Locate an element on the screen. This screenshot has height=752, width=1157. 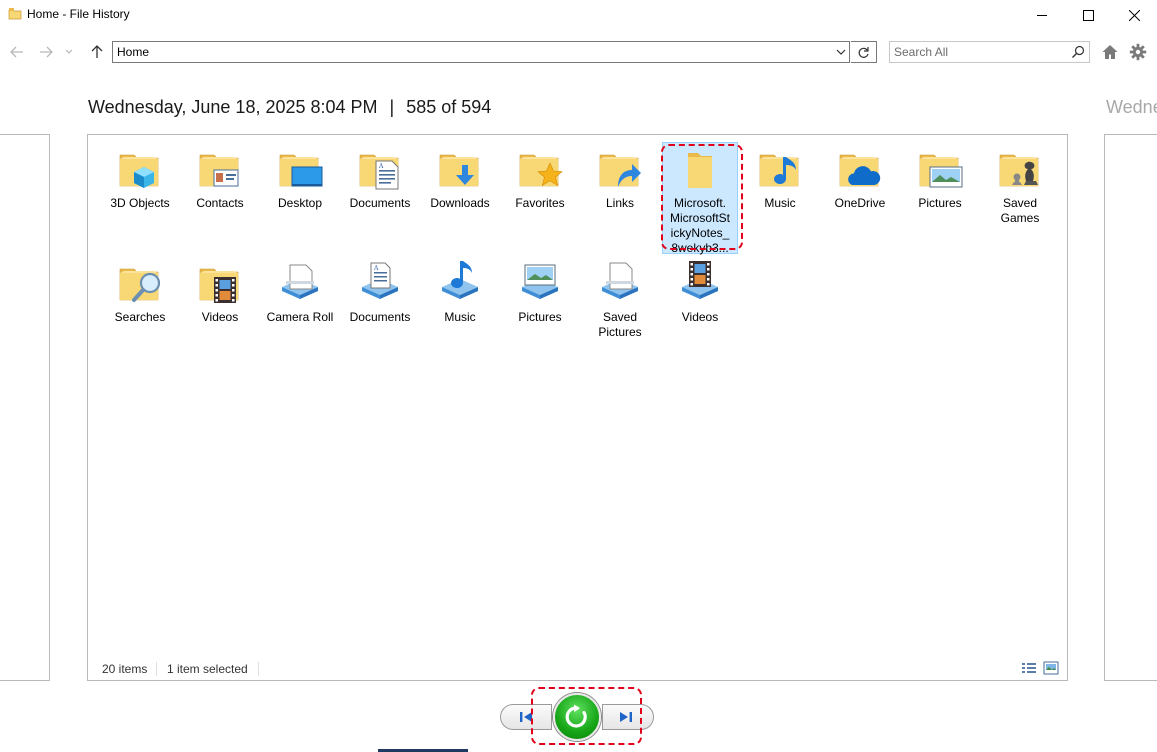
file-item: Favorites is located at coordinates (540, 178).